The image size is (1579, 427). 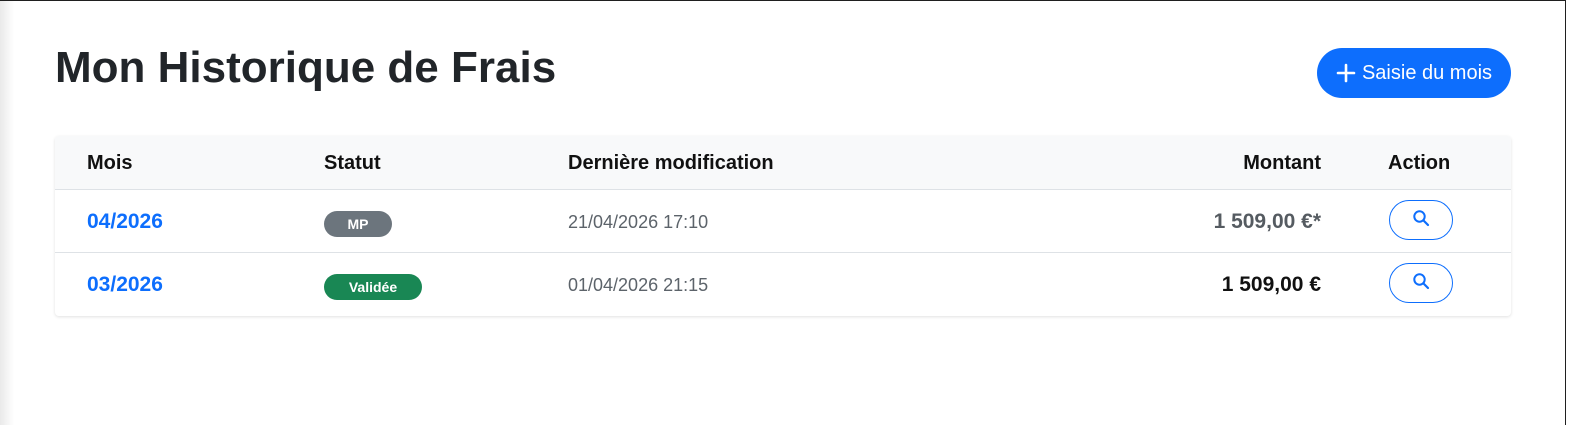 I want to click on page-title: Mon Historique de Frais, so click(x=306, y=67).